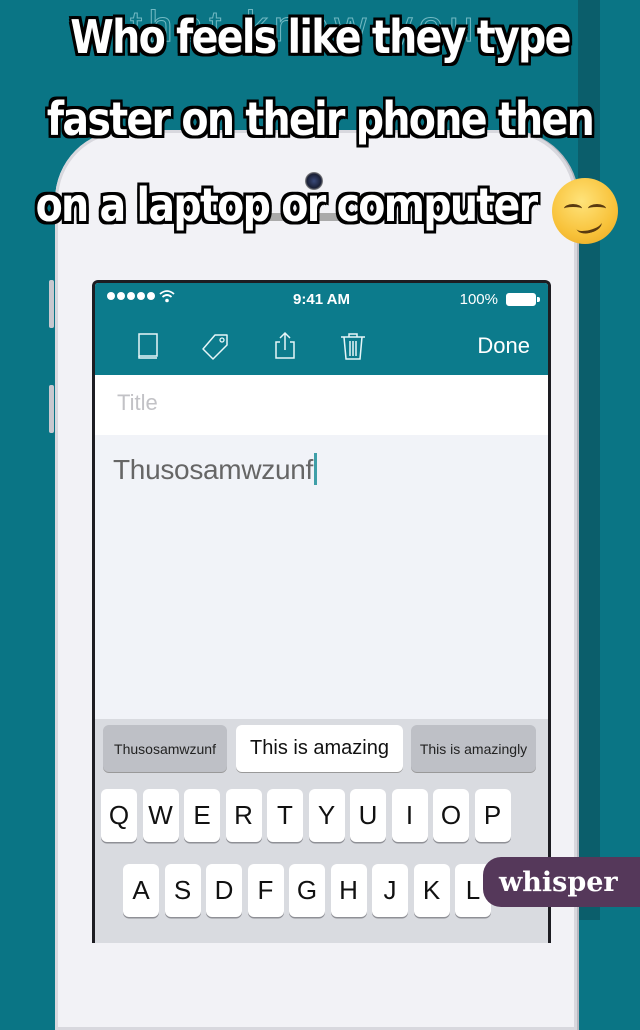 The width and height of the screenshot is (640, 1030). I want to click on title-input, so click(317, 403).